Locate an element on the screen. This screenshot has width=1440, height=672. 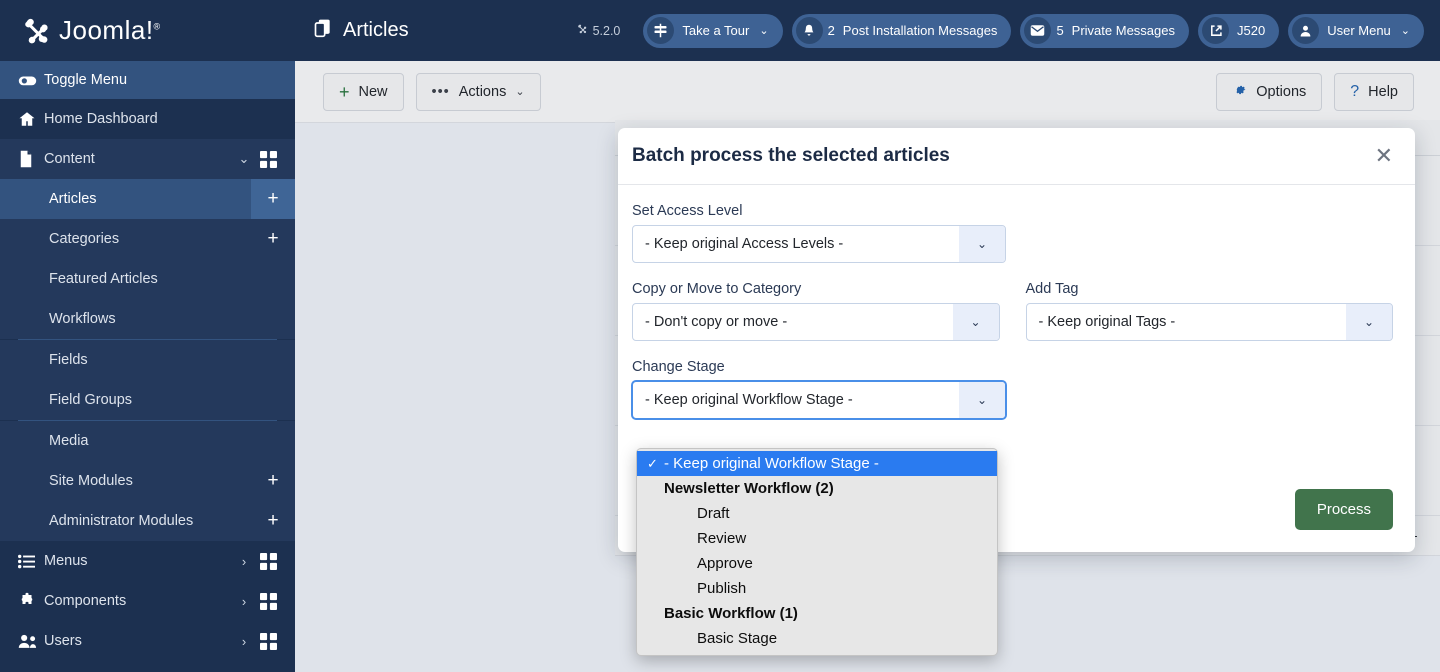
tag-select: - Keep original Tags - ⌄ is located at coordinates (1209, 322).